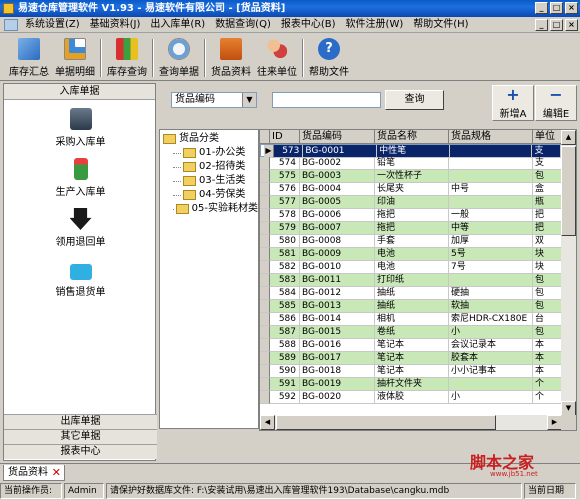 Image resolution: width=580 pixels, height=500 pixels. What do you see at coordinates (411, 241) in the screenshot?
I see `table-row: 580 BG-0008 手套 加厚双` at bounding box center [411, 241].